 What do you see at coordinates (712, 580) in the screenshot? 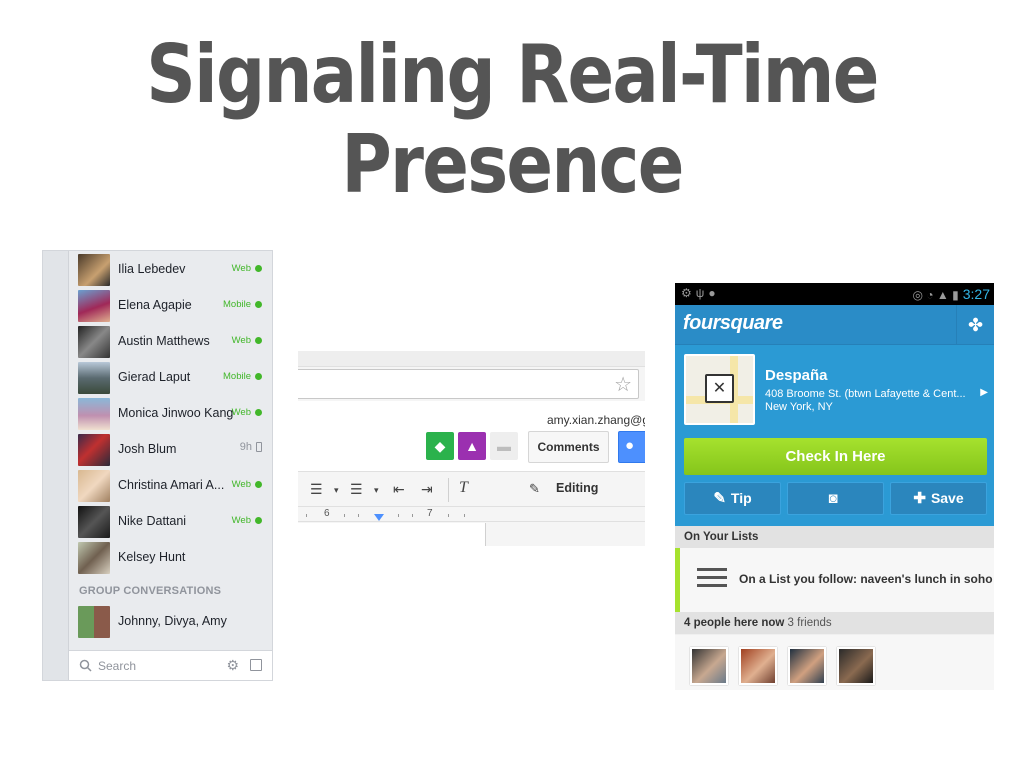
I see `list-icon` at bounding box center [712, 580].